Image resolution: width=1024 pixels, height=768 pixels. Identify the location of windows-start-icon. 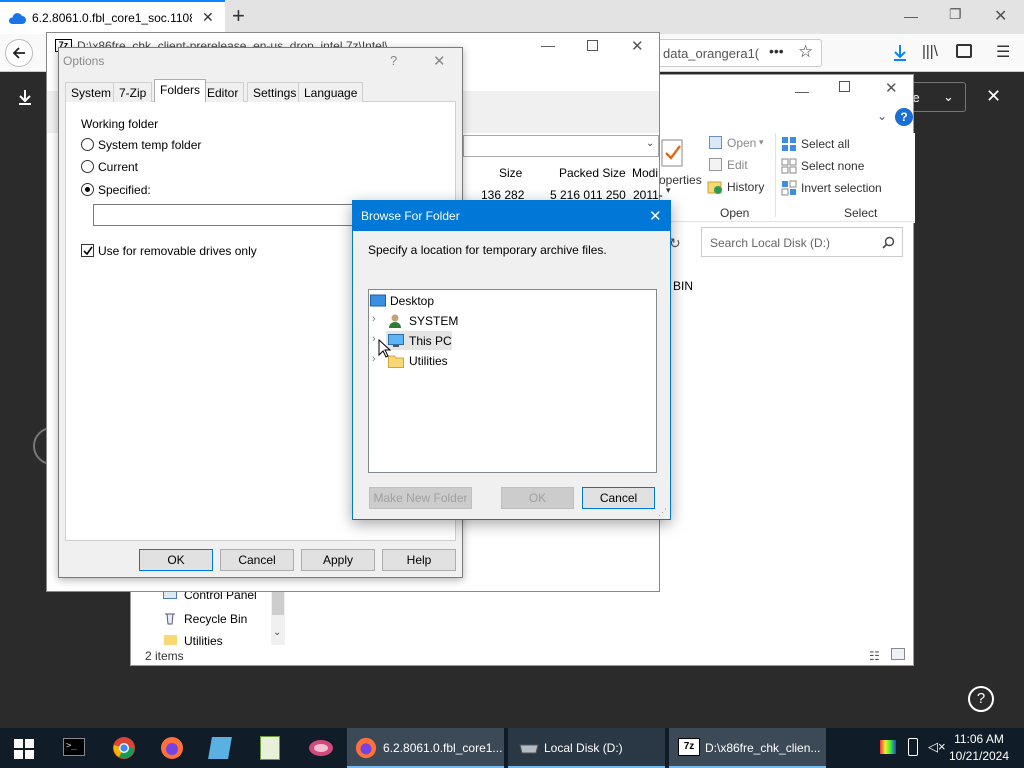
(24, 749).